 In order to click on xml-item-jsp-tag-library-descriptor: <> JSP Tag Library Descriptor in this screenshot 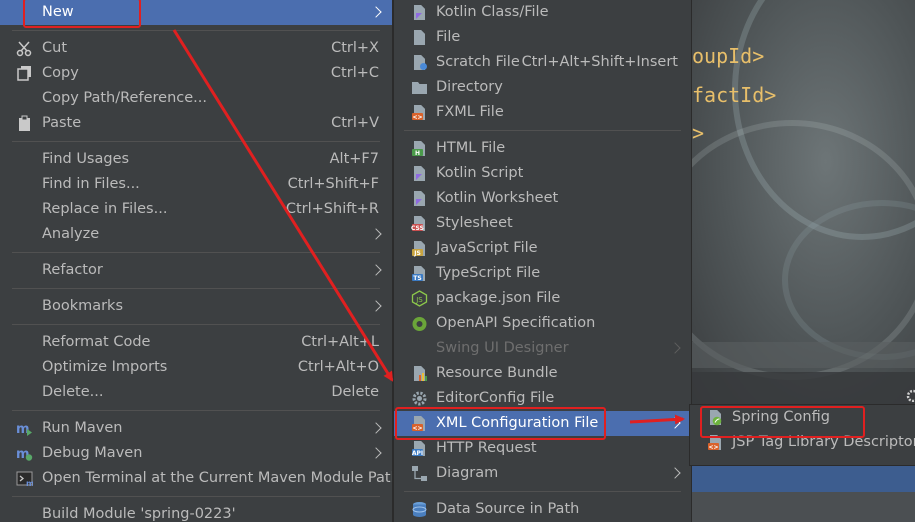, I will do `click(802, 442)`.